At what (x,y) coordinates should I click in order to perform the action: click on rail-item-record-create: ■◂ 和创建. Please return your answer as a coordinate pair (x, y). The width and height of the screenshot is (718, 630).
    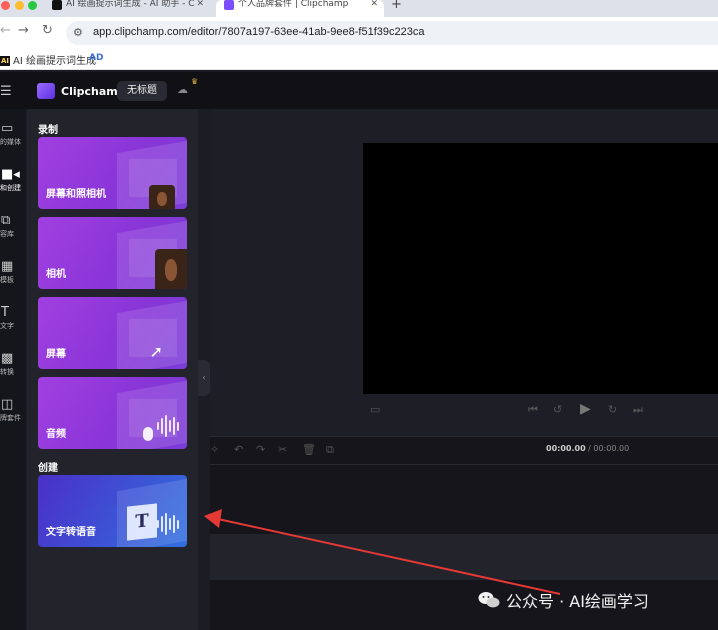
    Looking at the image, I should click on (13, 180).